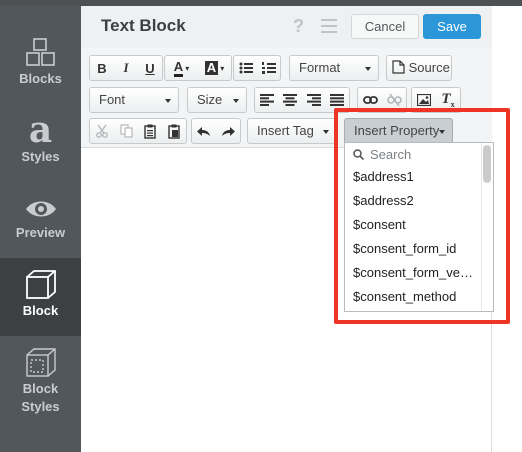 The height and width of the screenshot is (452, 522). Describe the element at coordinates (102, 68) in the screenshot. I see `bold-button: B` at that location.